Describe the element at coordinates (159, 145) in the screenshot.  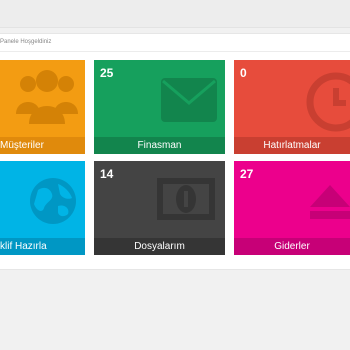
I see `tile-label: Finasman` at that location.